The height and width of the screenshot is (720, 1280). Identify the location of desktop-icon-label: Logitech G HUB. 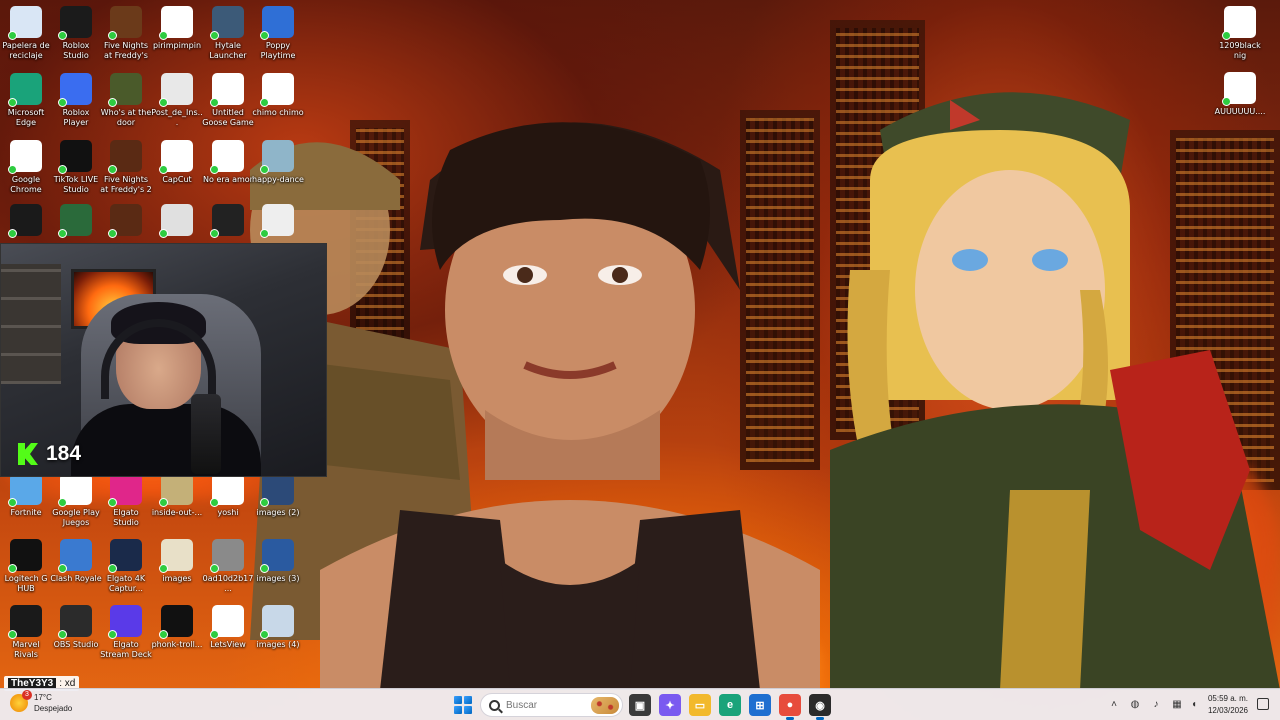
(26, 583).